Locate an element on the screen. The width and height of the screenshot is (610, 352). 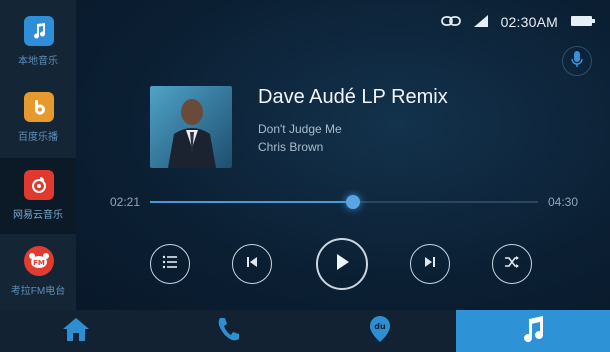
tab-navigation: du is located at coordinates (380, 331).